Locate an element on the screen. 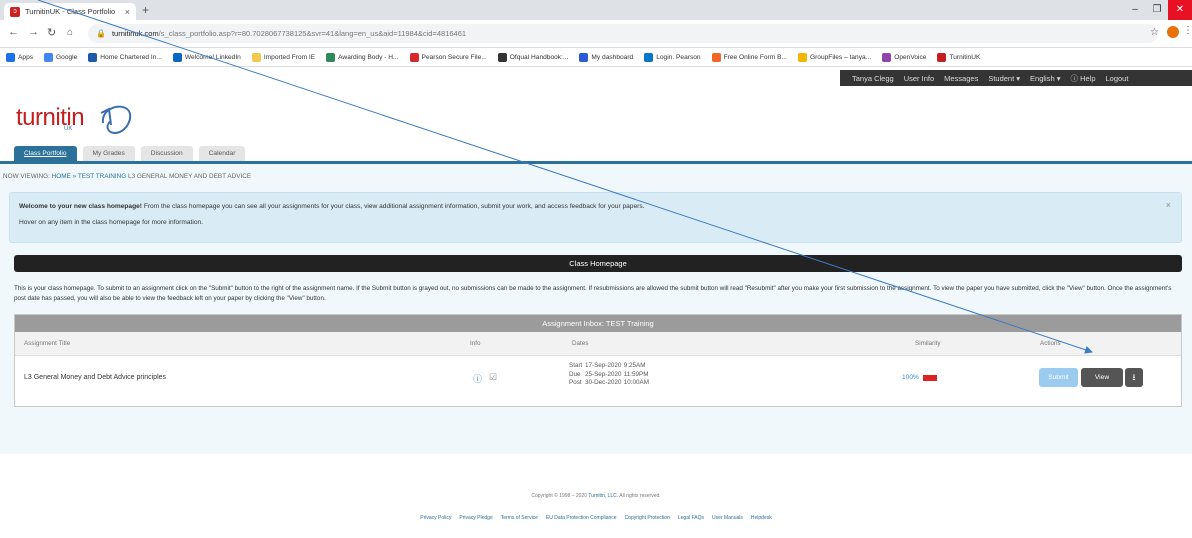 The height and width of the screenshot is (538, 1192). bookmark-item: Login. Pearson is located at coordinates (672, 57).